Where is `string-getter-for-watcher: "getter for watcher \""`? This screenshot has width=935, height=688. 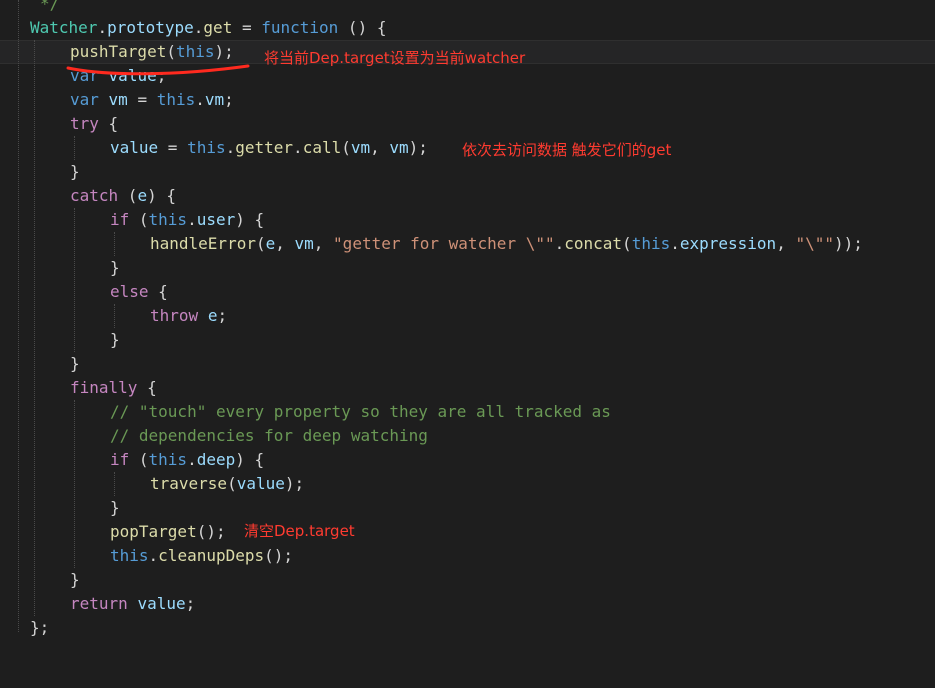
string-getter-for-watcher: "getter for watcher \"" is located at coordinates (444, 243).